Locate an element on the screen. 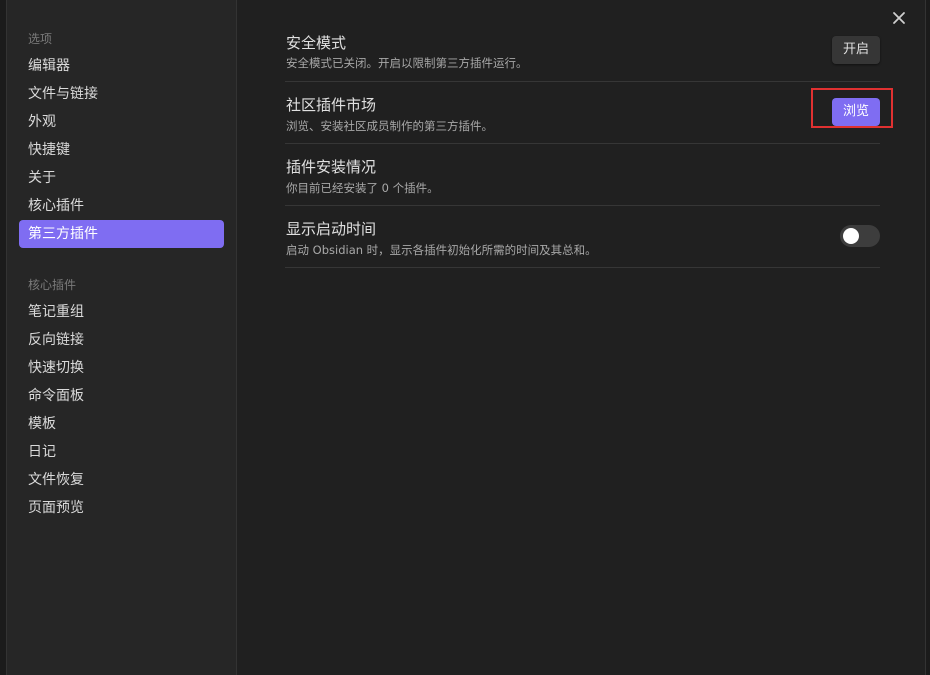  sidebar-section-options: 选项 is located at coordinates (40, 39).